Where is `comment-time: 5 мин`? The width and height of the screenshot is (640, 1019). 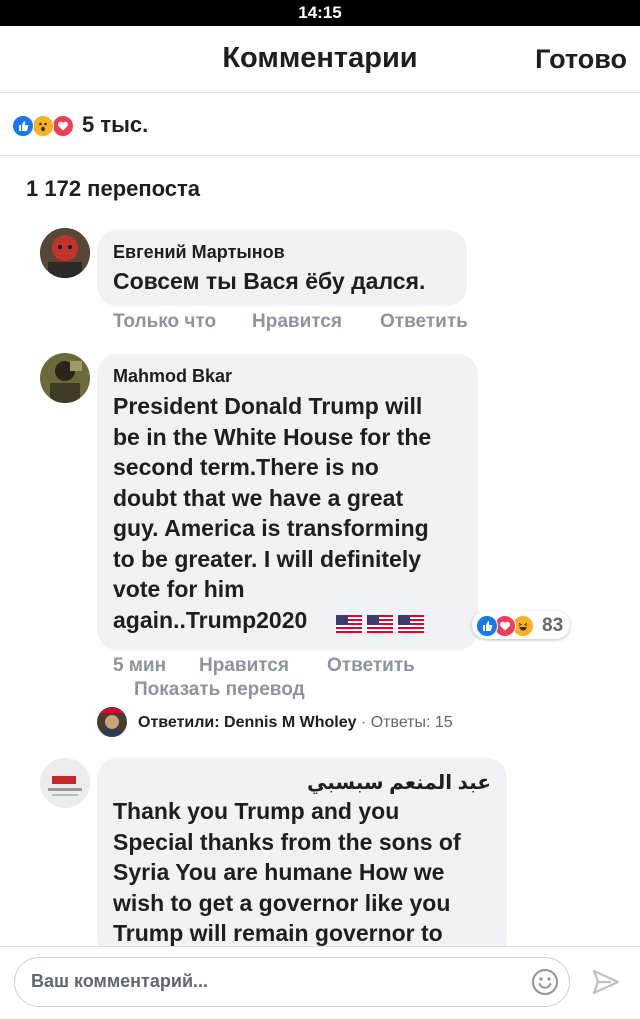
comment-time: 5 мин is located at coordinates (140, 665).